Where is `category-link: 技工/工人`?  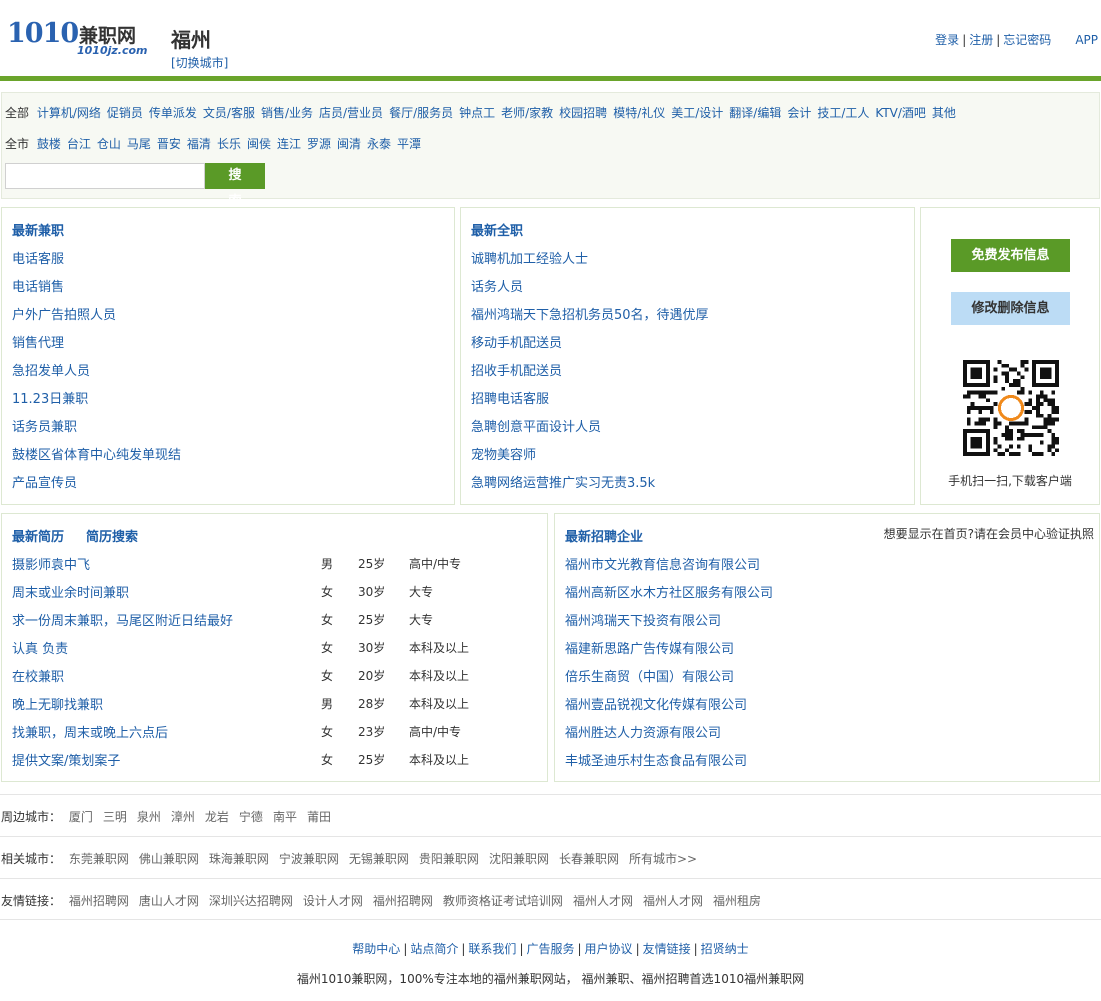 category-link: 技工/工人 is located at coordinates (843, 113).